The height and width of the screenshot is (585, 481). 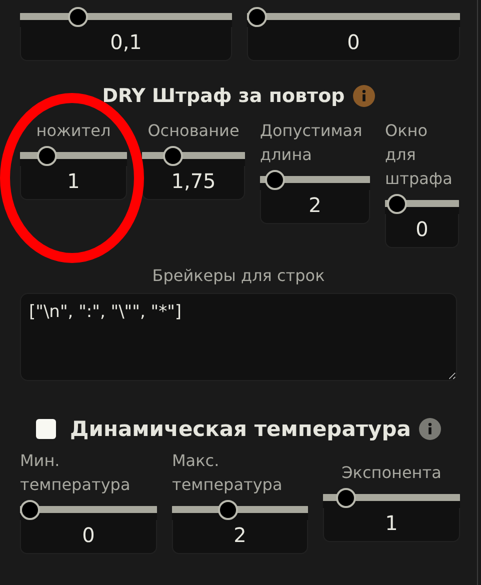 I want to click on number-field: 0,1, so click(x=126, y=44).